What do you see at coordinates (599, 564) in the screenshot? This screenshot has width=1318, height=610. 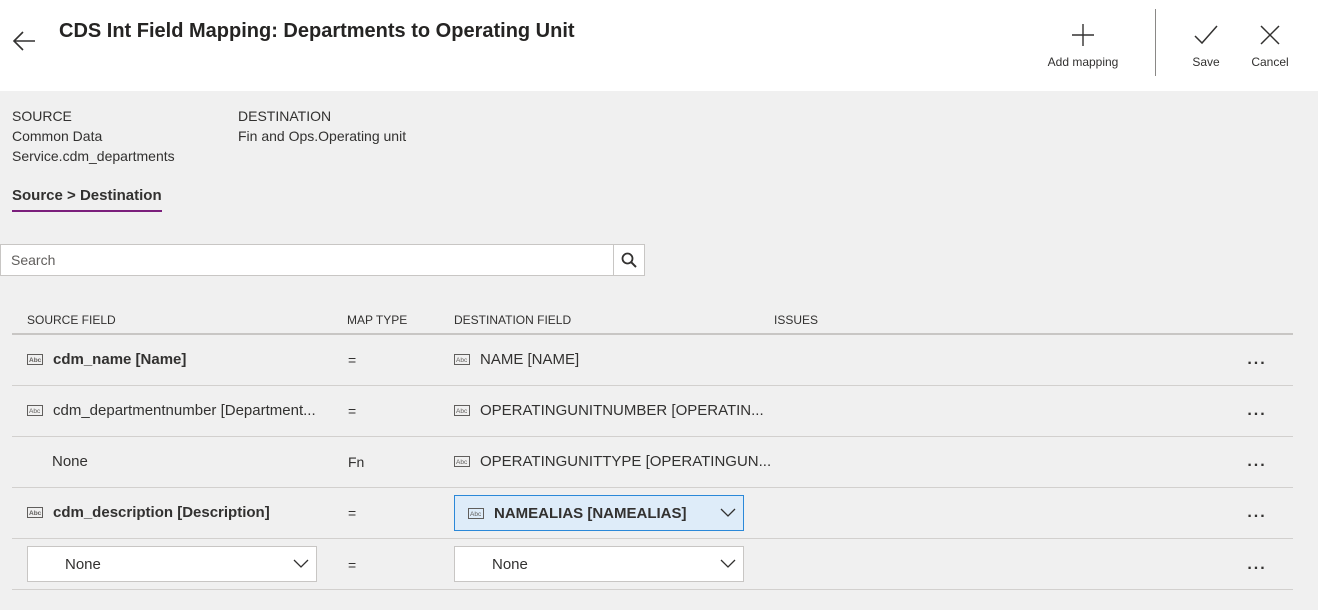 I see `destination-field-dropdown: None` at bounding box center [599, 564].